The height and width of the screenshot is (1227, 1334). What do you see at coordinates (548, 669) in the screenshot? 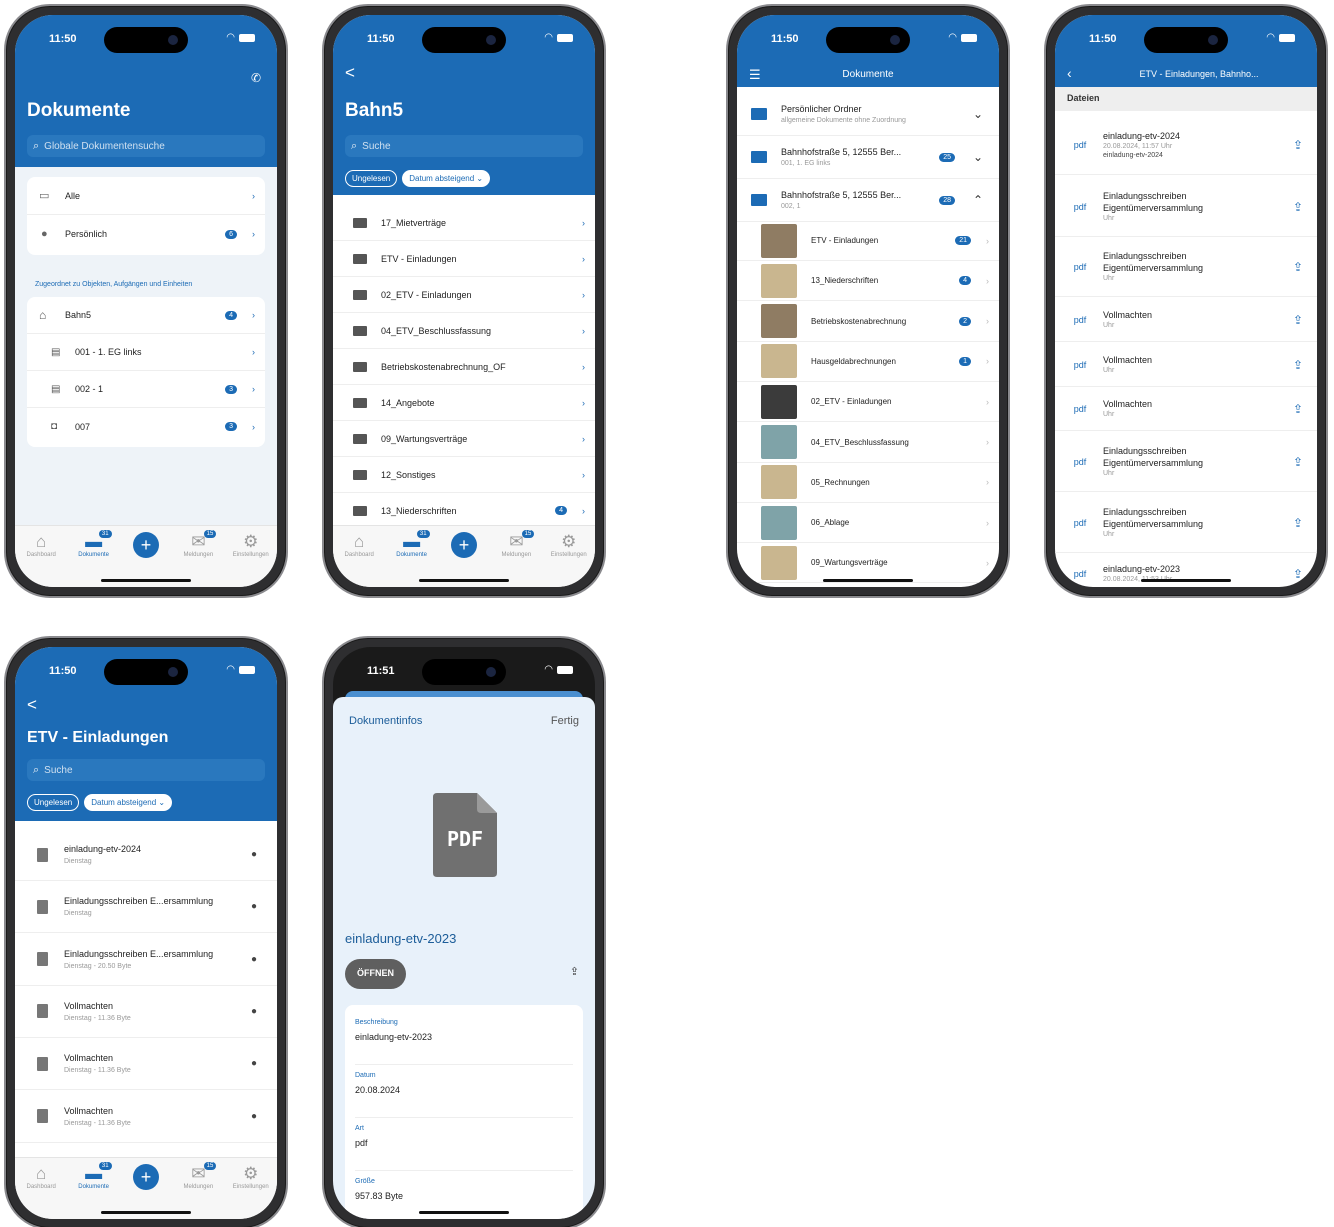
I see `wifi-icon: ◠` at bounding box center [548, 669].